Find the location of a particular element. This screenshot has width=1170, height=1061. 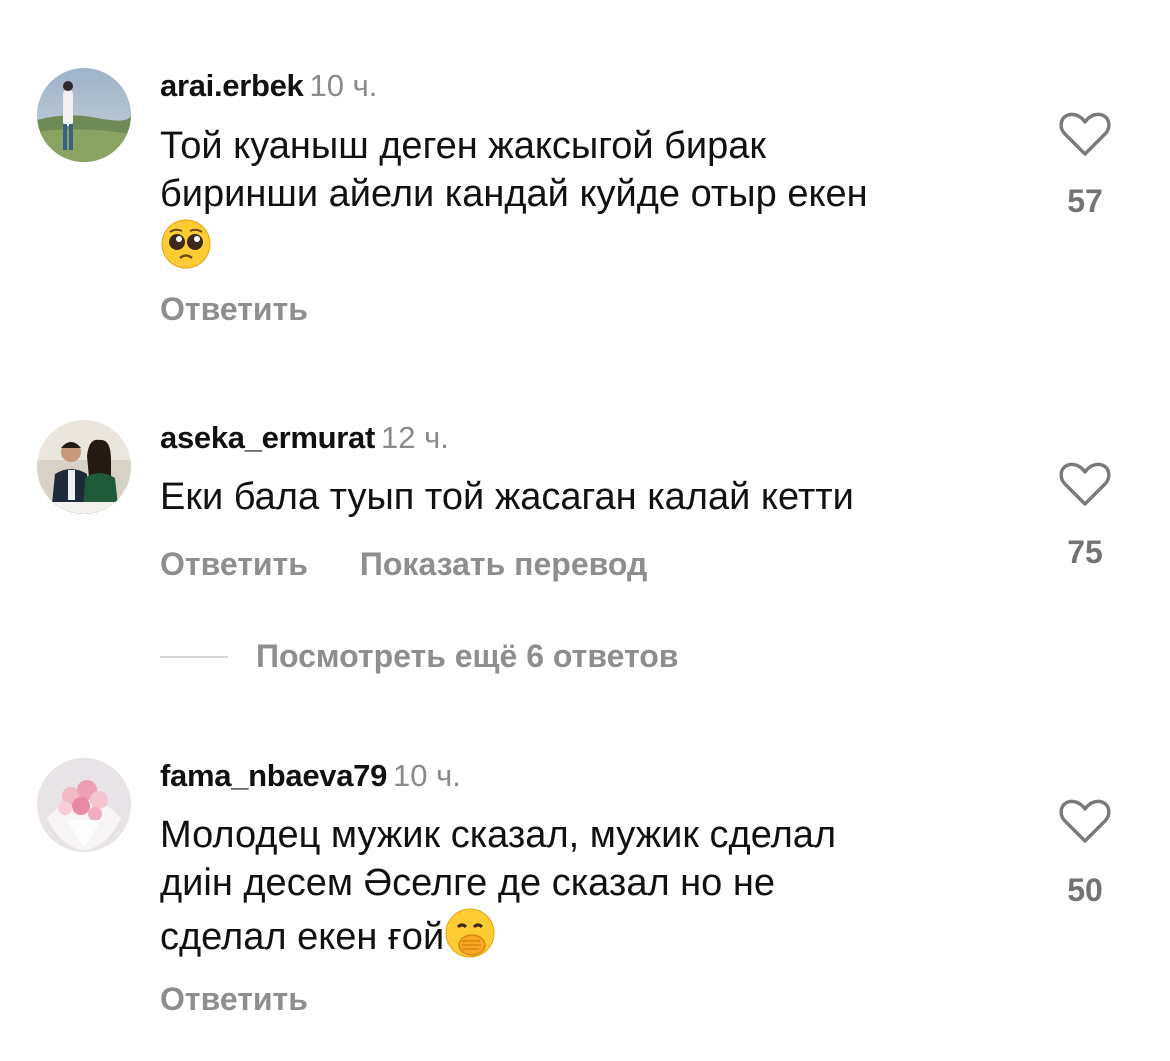

comment-line: биринши айели кандай куйде отыр екен is located at coordinates (514, 194).